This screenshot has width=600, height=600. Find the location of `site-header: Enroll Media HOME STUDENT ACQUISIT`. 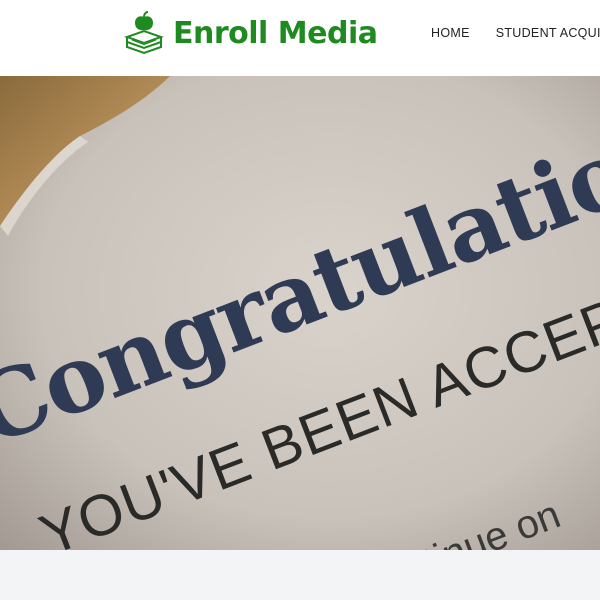

site-header: Enroll Media HOME STUDENT ACQUISIT is located at coordinates (300, 38).